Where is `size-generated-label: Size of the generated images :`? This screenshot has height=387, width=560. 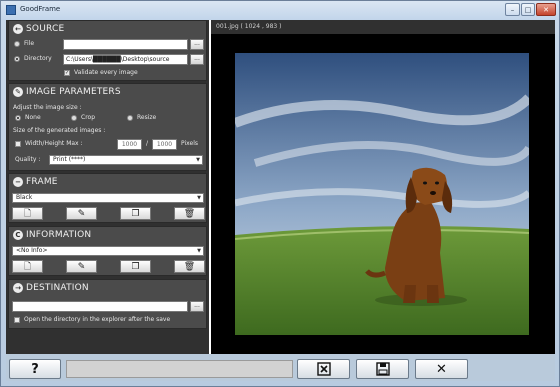
size-generated-label: Size of the generated images : is located at coordinates (59, 130).